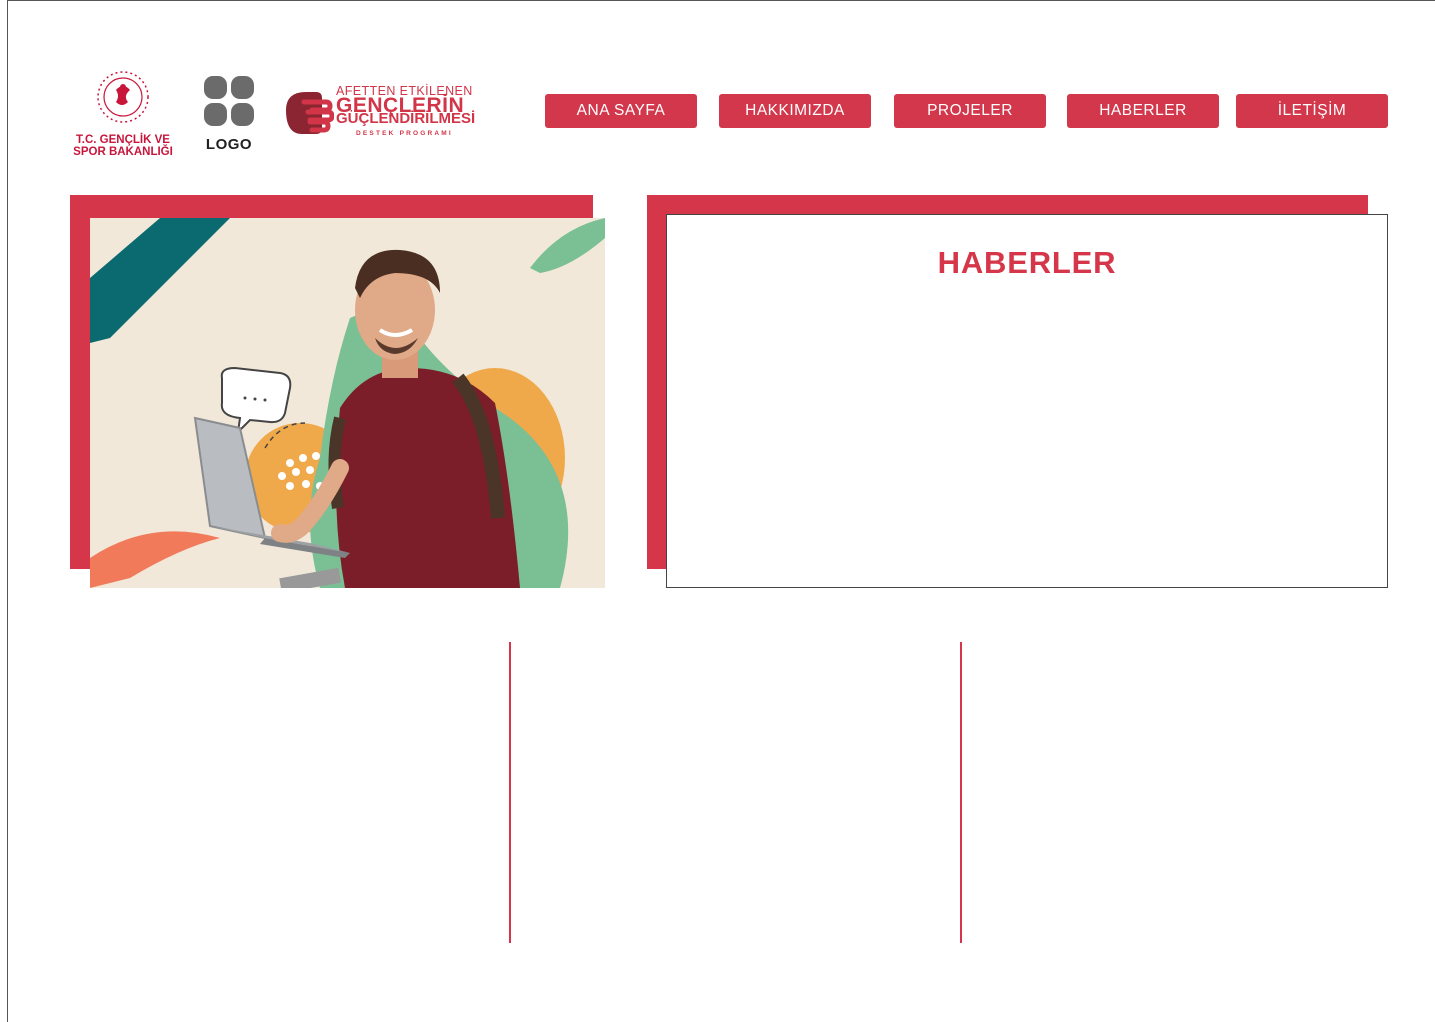 The height and width of the screenshot is (1022, 1435). I want to click on hero-photo, so click(347, 403).